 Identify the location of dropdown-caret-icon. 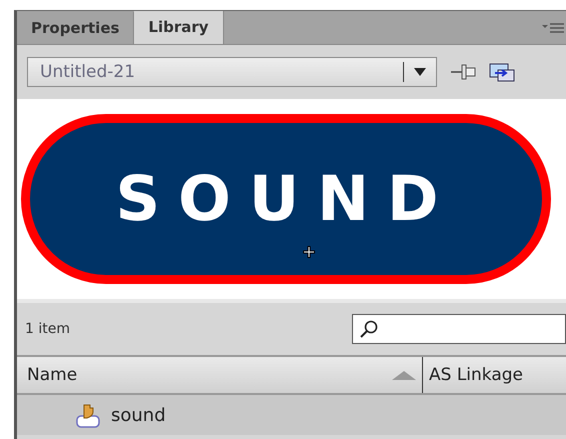
(420, 72).